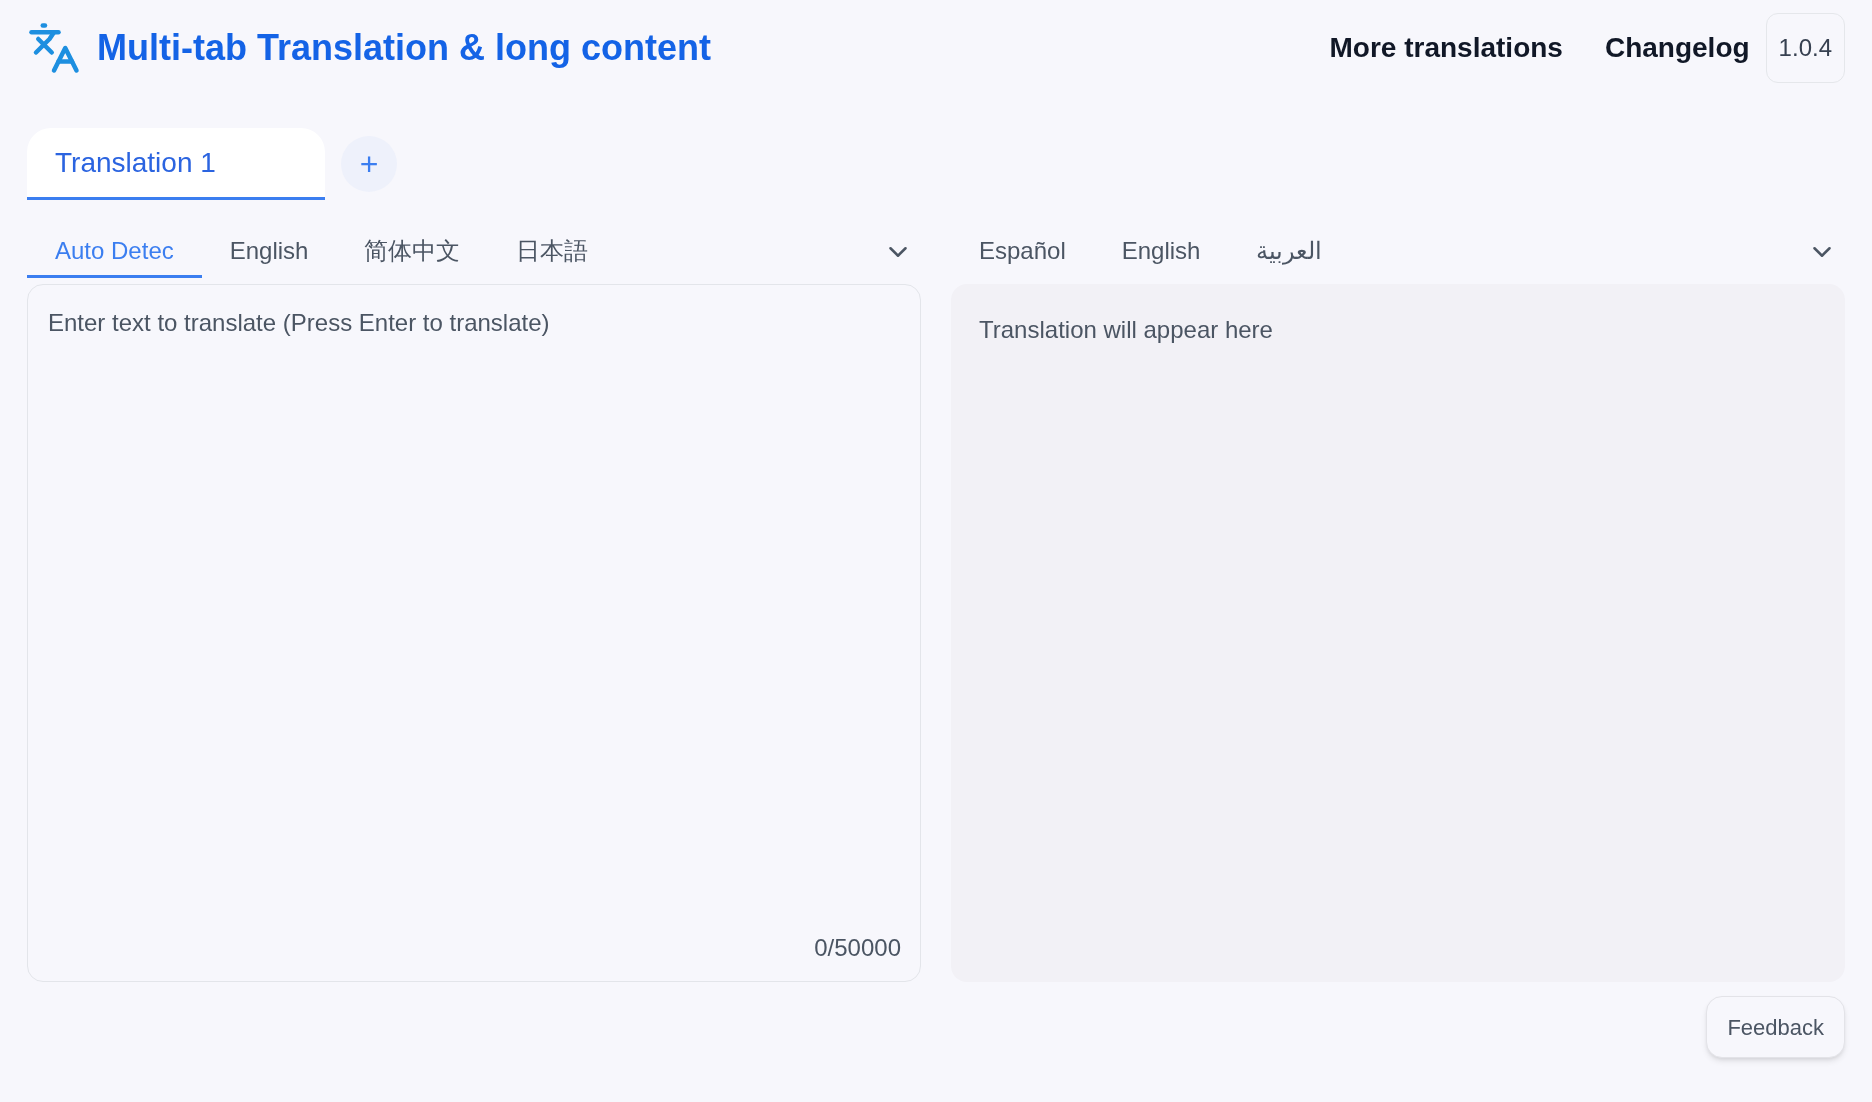 Image resolution: width=1872 pixels, height=1102 pixels. Describe the element at coordinates (114, 252) in the screenshot. I see `language-tab: Auto Detec` at that location.